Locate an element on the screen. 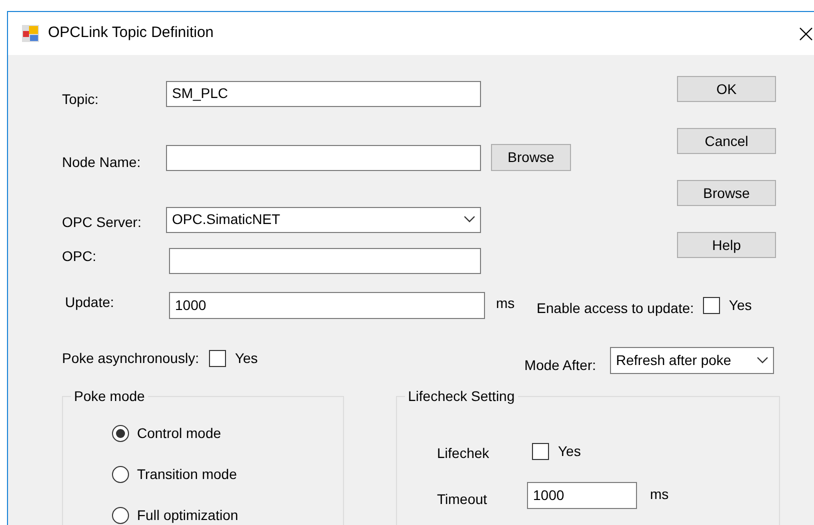 Image resolution: width=814 pixels, height=525 pixels. dialog-button: Help is located at coordinates (726, 245).